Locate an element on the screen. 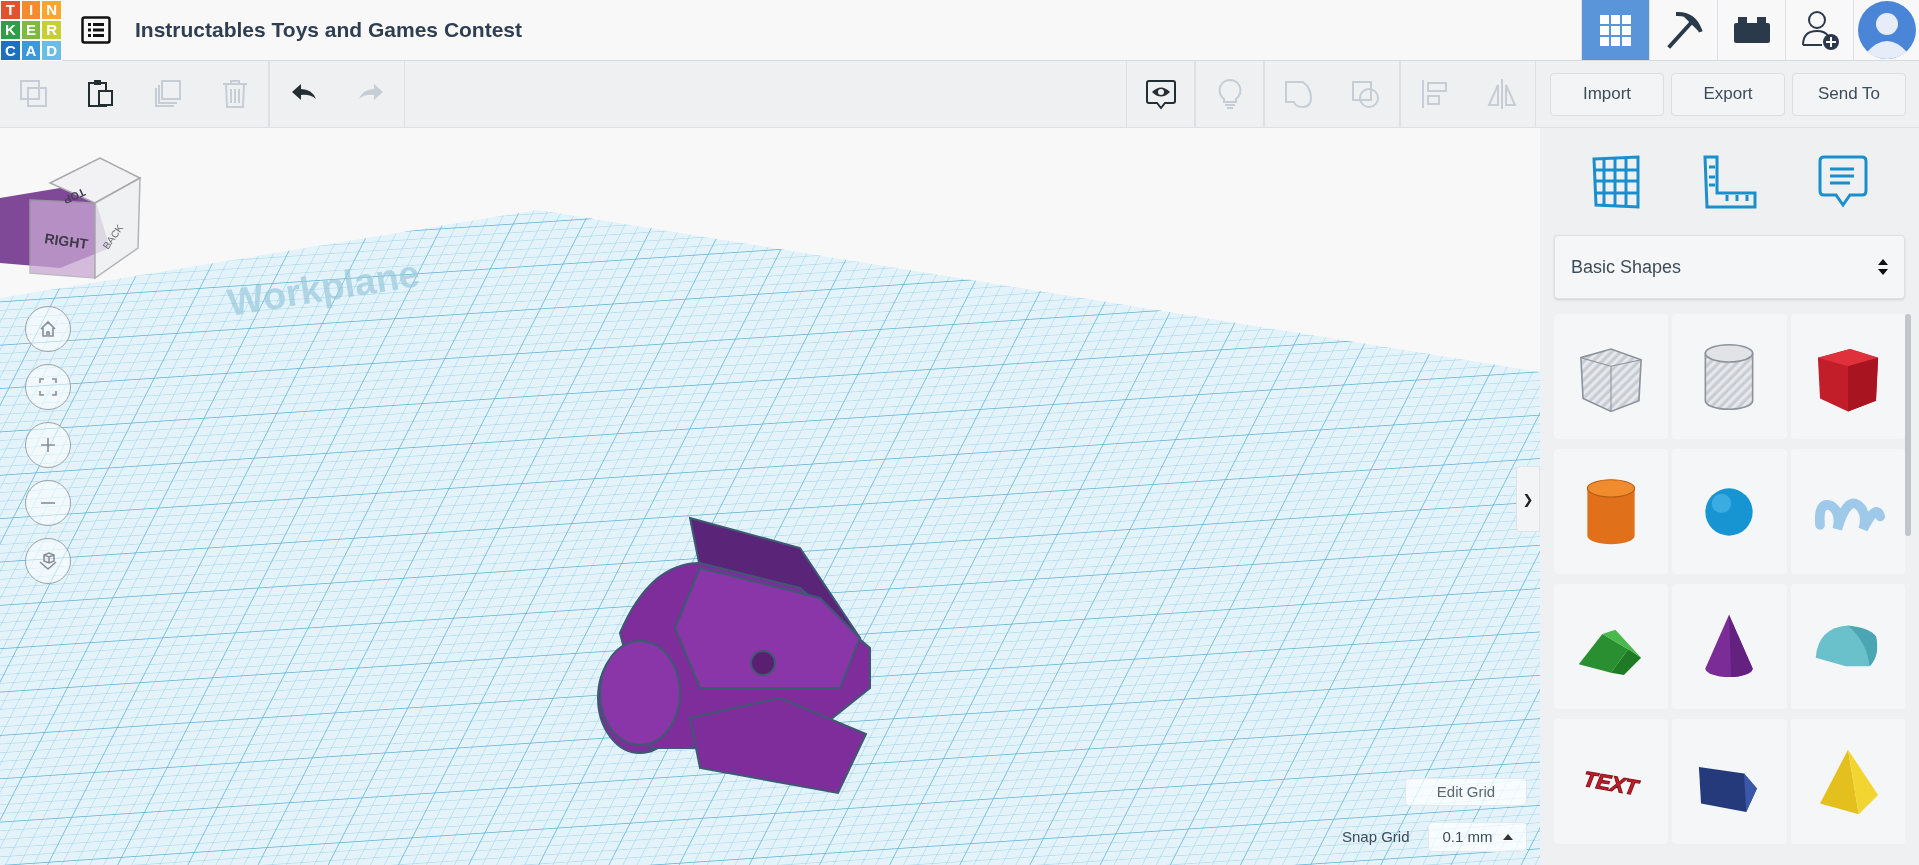 This screenshot has height=865, width=1919. zoom-in-button is located at coordinates (48, 445).